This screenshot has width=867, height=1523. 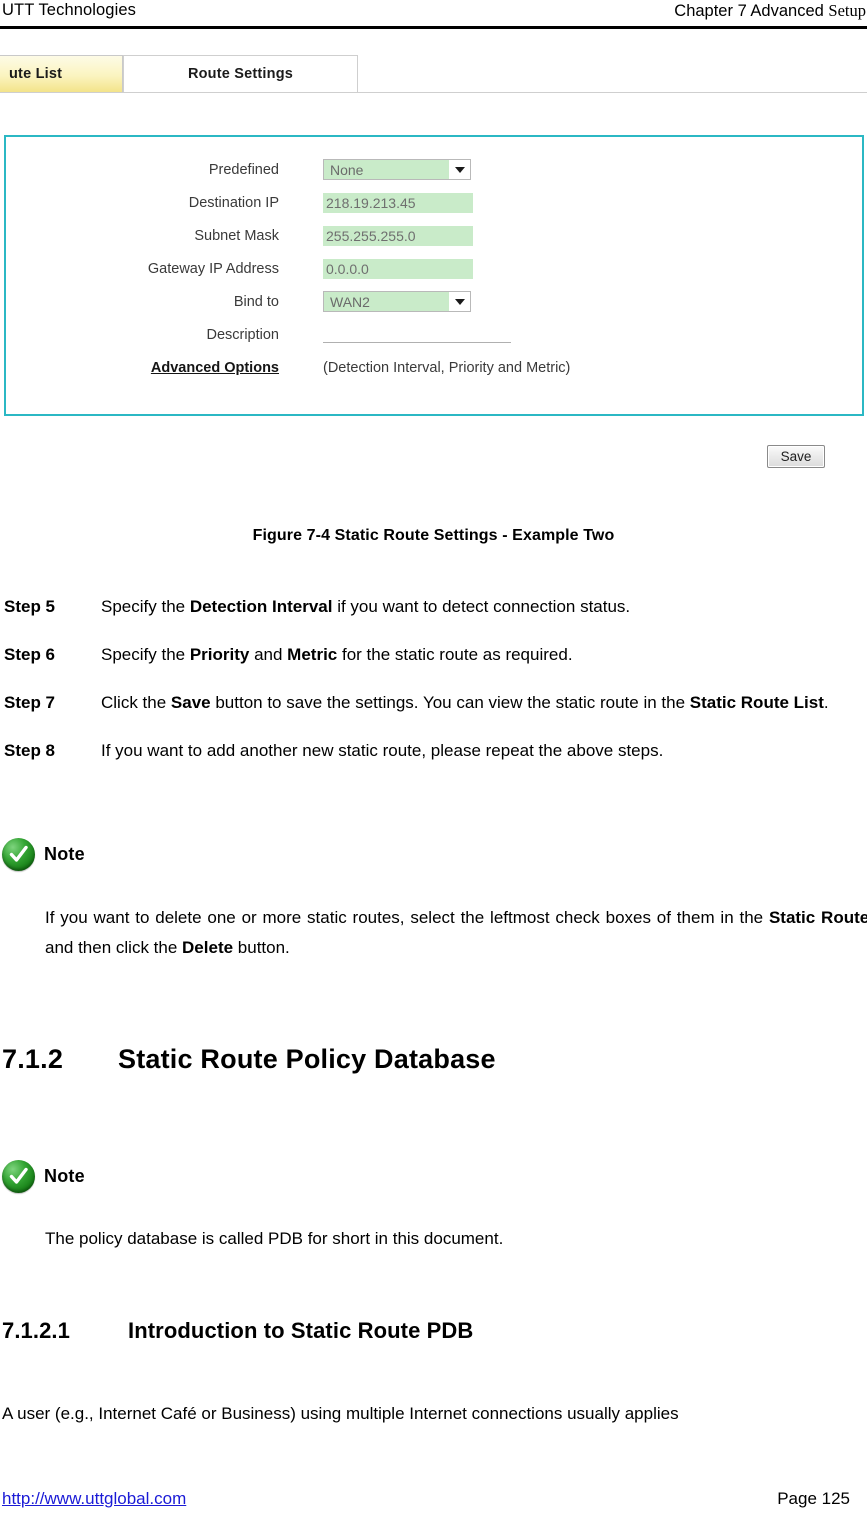 I want to click on form-row-destination-ip: Destination IP 218.19.213.45, so click(x=434, y=202).